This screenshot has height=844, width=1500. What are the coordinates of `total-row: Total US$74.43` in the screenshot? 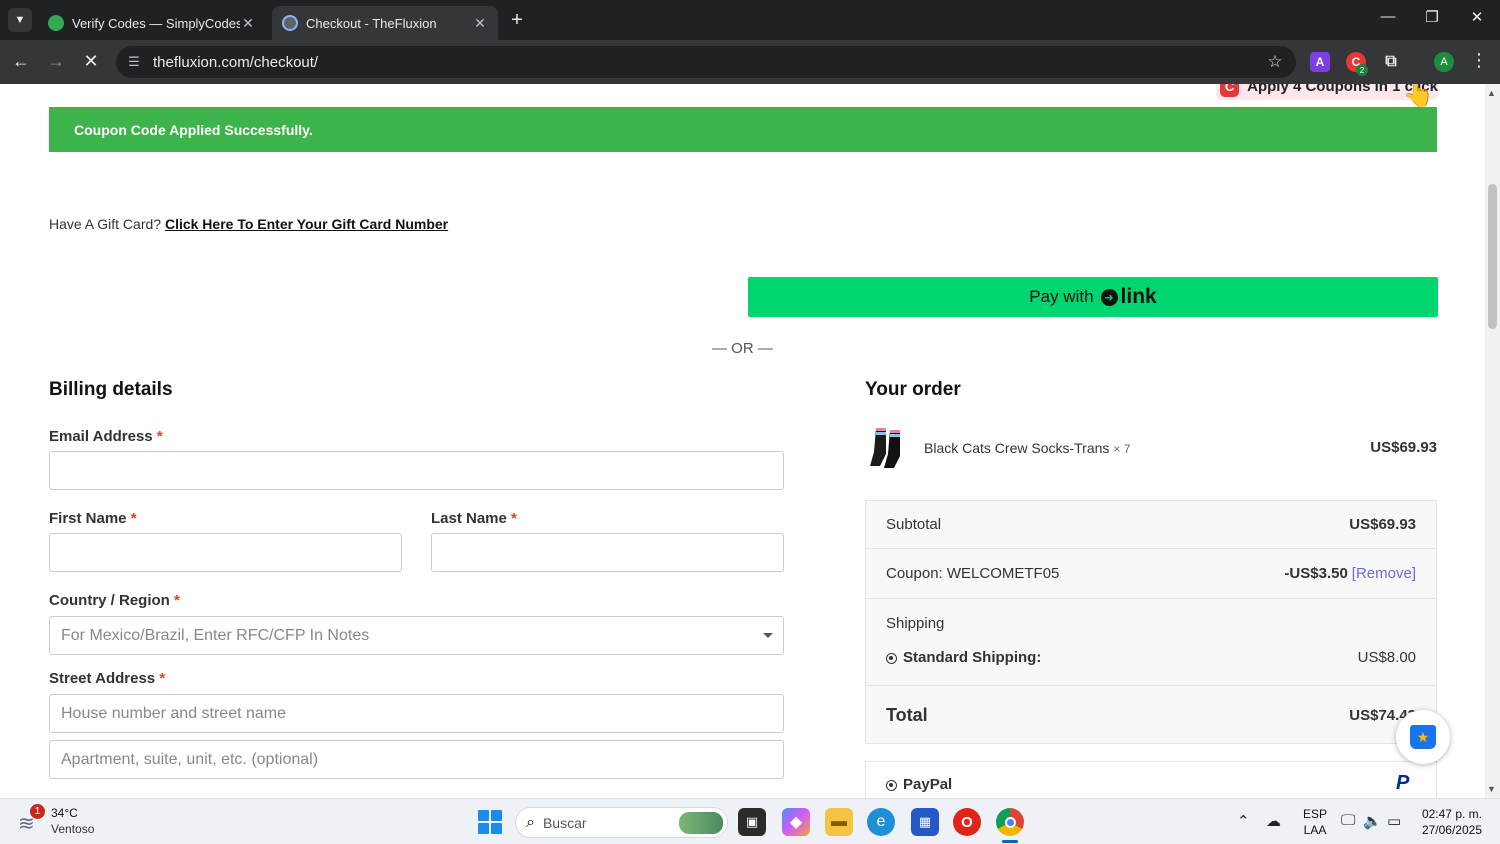 It's located at (1151, 714).